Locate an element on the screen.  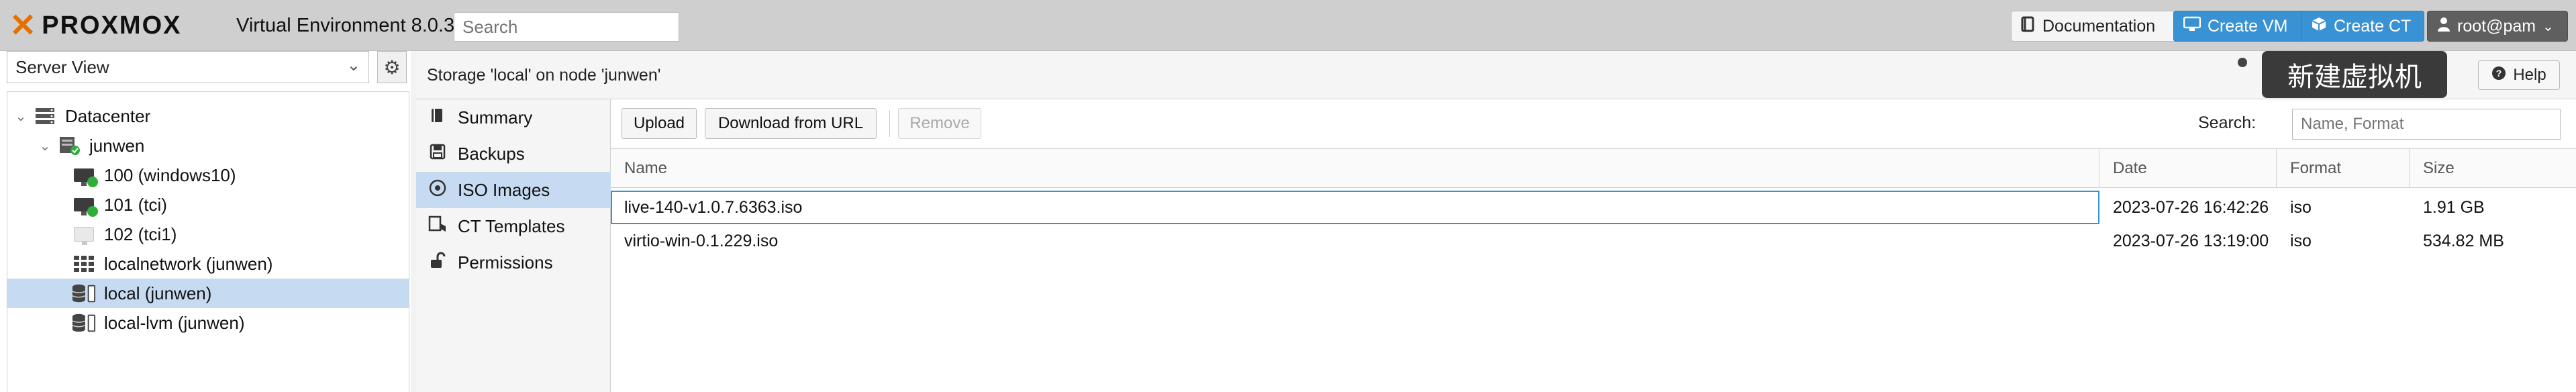
nav-item-label: Summary is located at coordinates (495, 118).